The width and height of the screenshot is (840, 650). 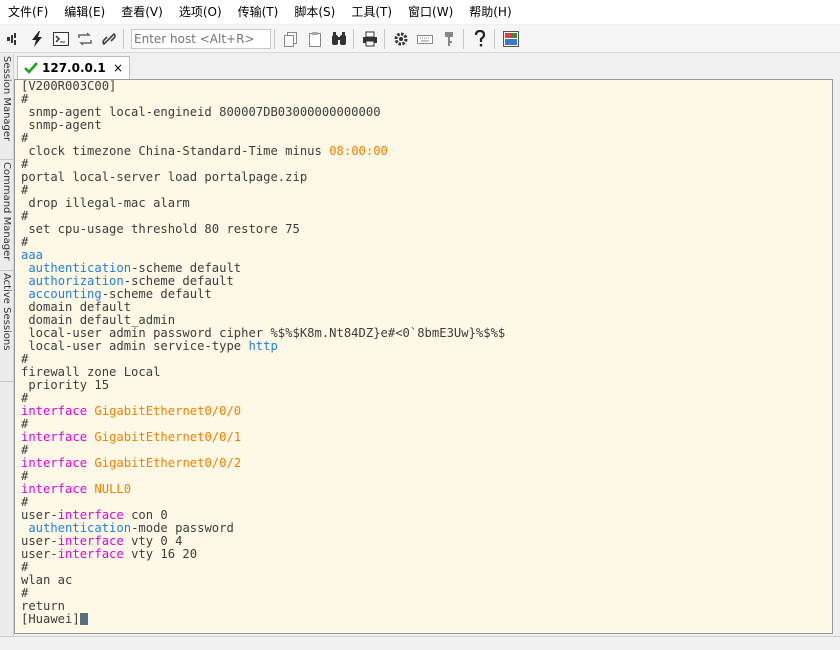 I want to click on terminal-text: domain default, so click(x=76, y=307).